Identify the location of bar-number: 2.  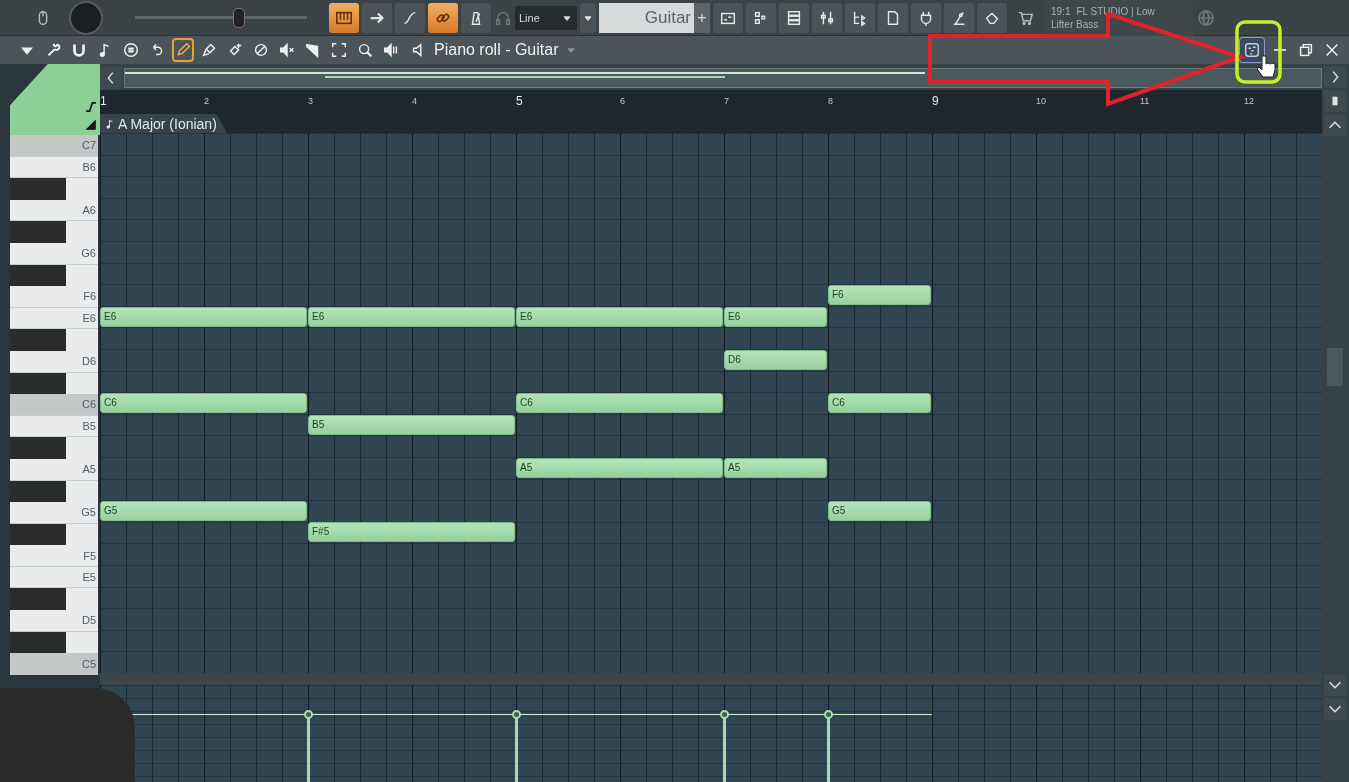
(207, 101).